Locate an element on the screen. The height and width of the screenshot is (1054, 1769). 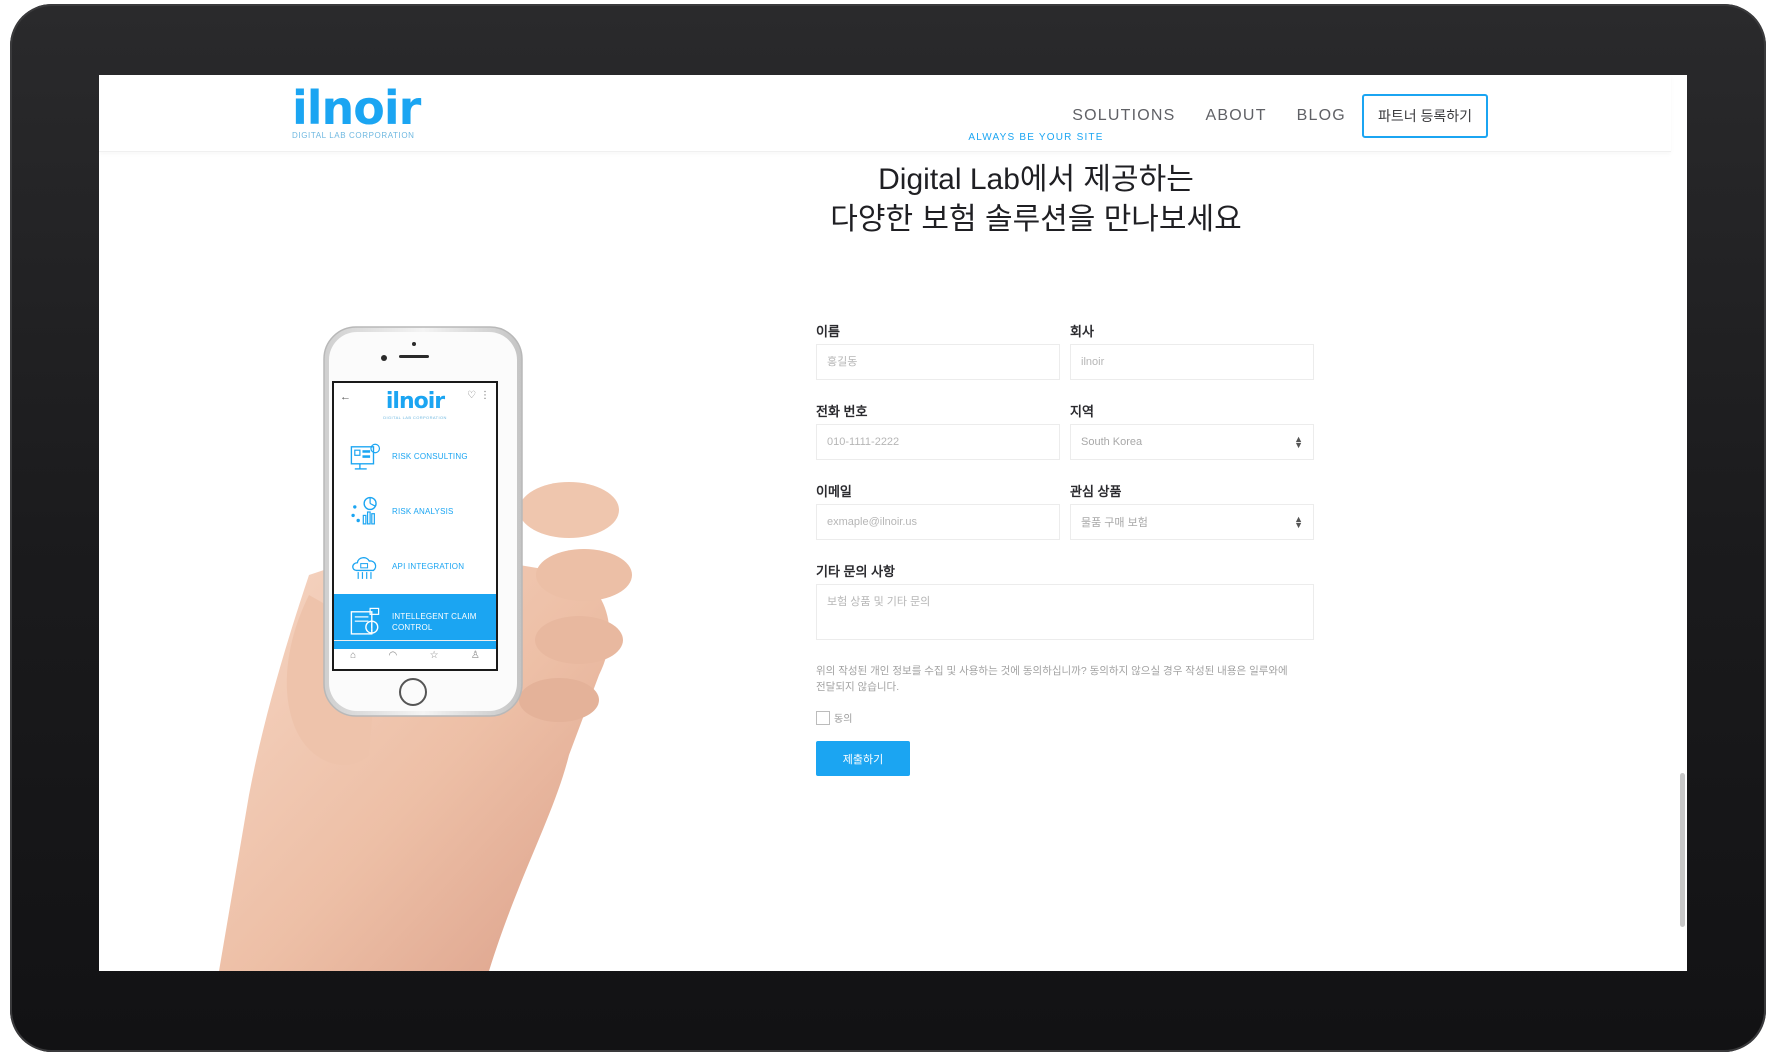
home-icon: ⌂ is located at coordinates (353, 655).